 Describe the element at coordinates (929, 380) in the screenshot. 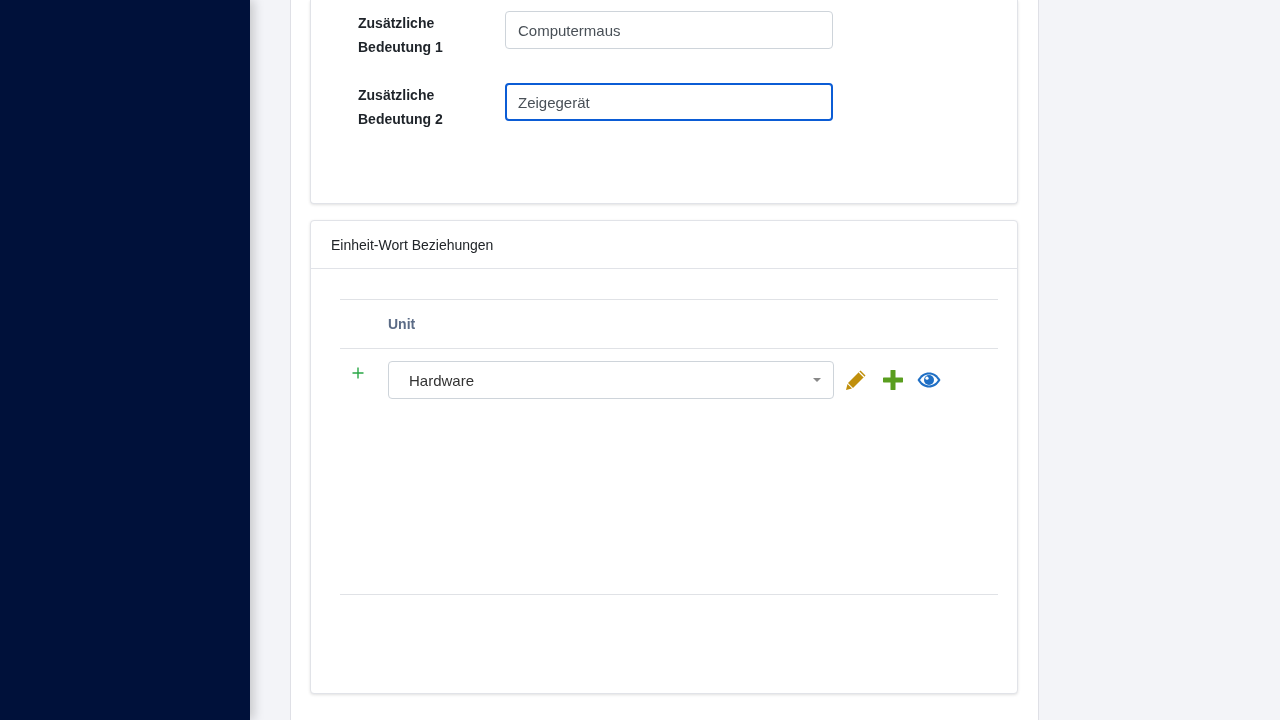

I see `eye-icon` at that location.